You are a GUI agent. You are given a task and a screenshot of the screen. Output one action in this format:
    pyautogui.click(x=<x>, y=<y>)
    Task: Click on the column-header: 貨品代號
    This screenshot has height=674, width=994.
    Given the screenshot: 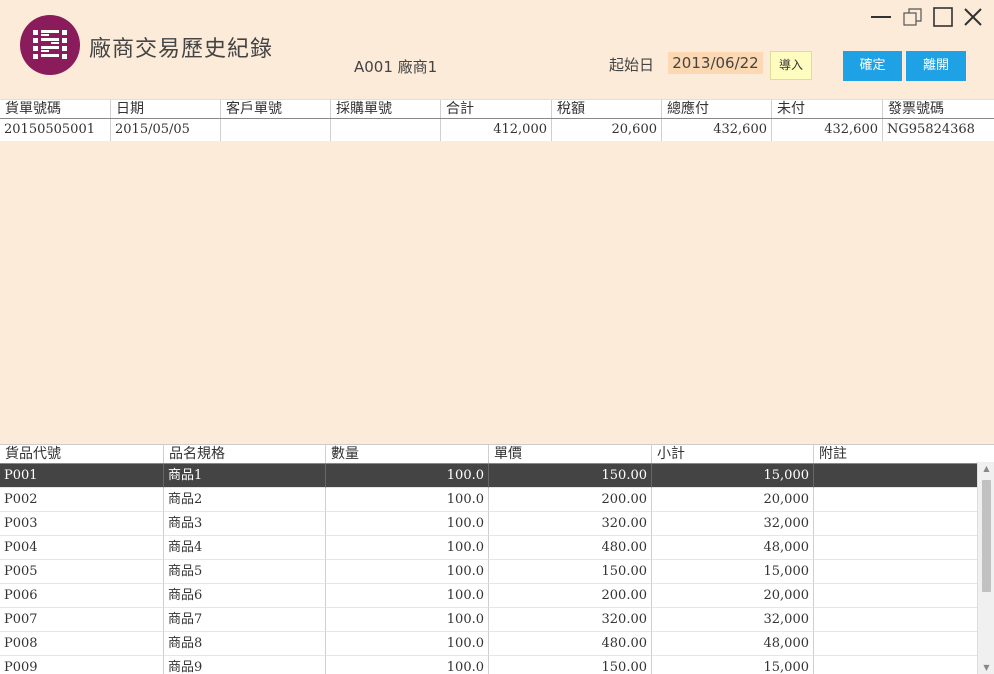 What is the action you would take?
    pyautogui.click(x=82, y=454)
    